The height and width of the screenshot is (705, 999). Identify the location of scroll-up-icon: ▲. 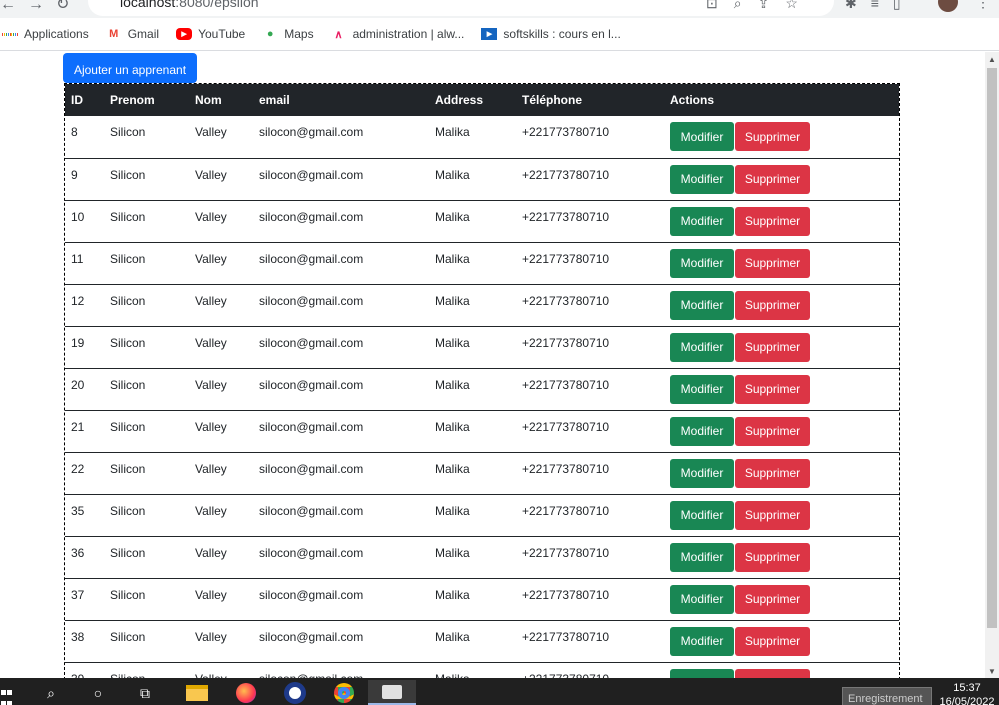
(992, 59).